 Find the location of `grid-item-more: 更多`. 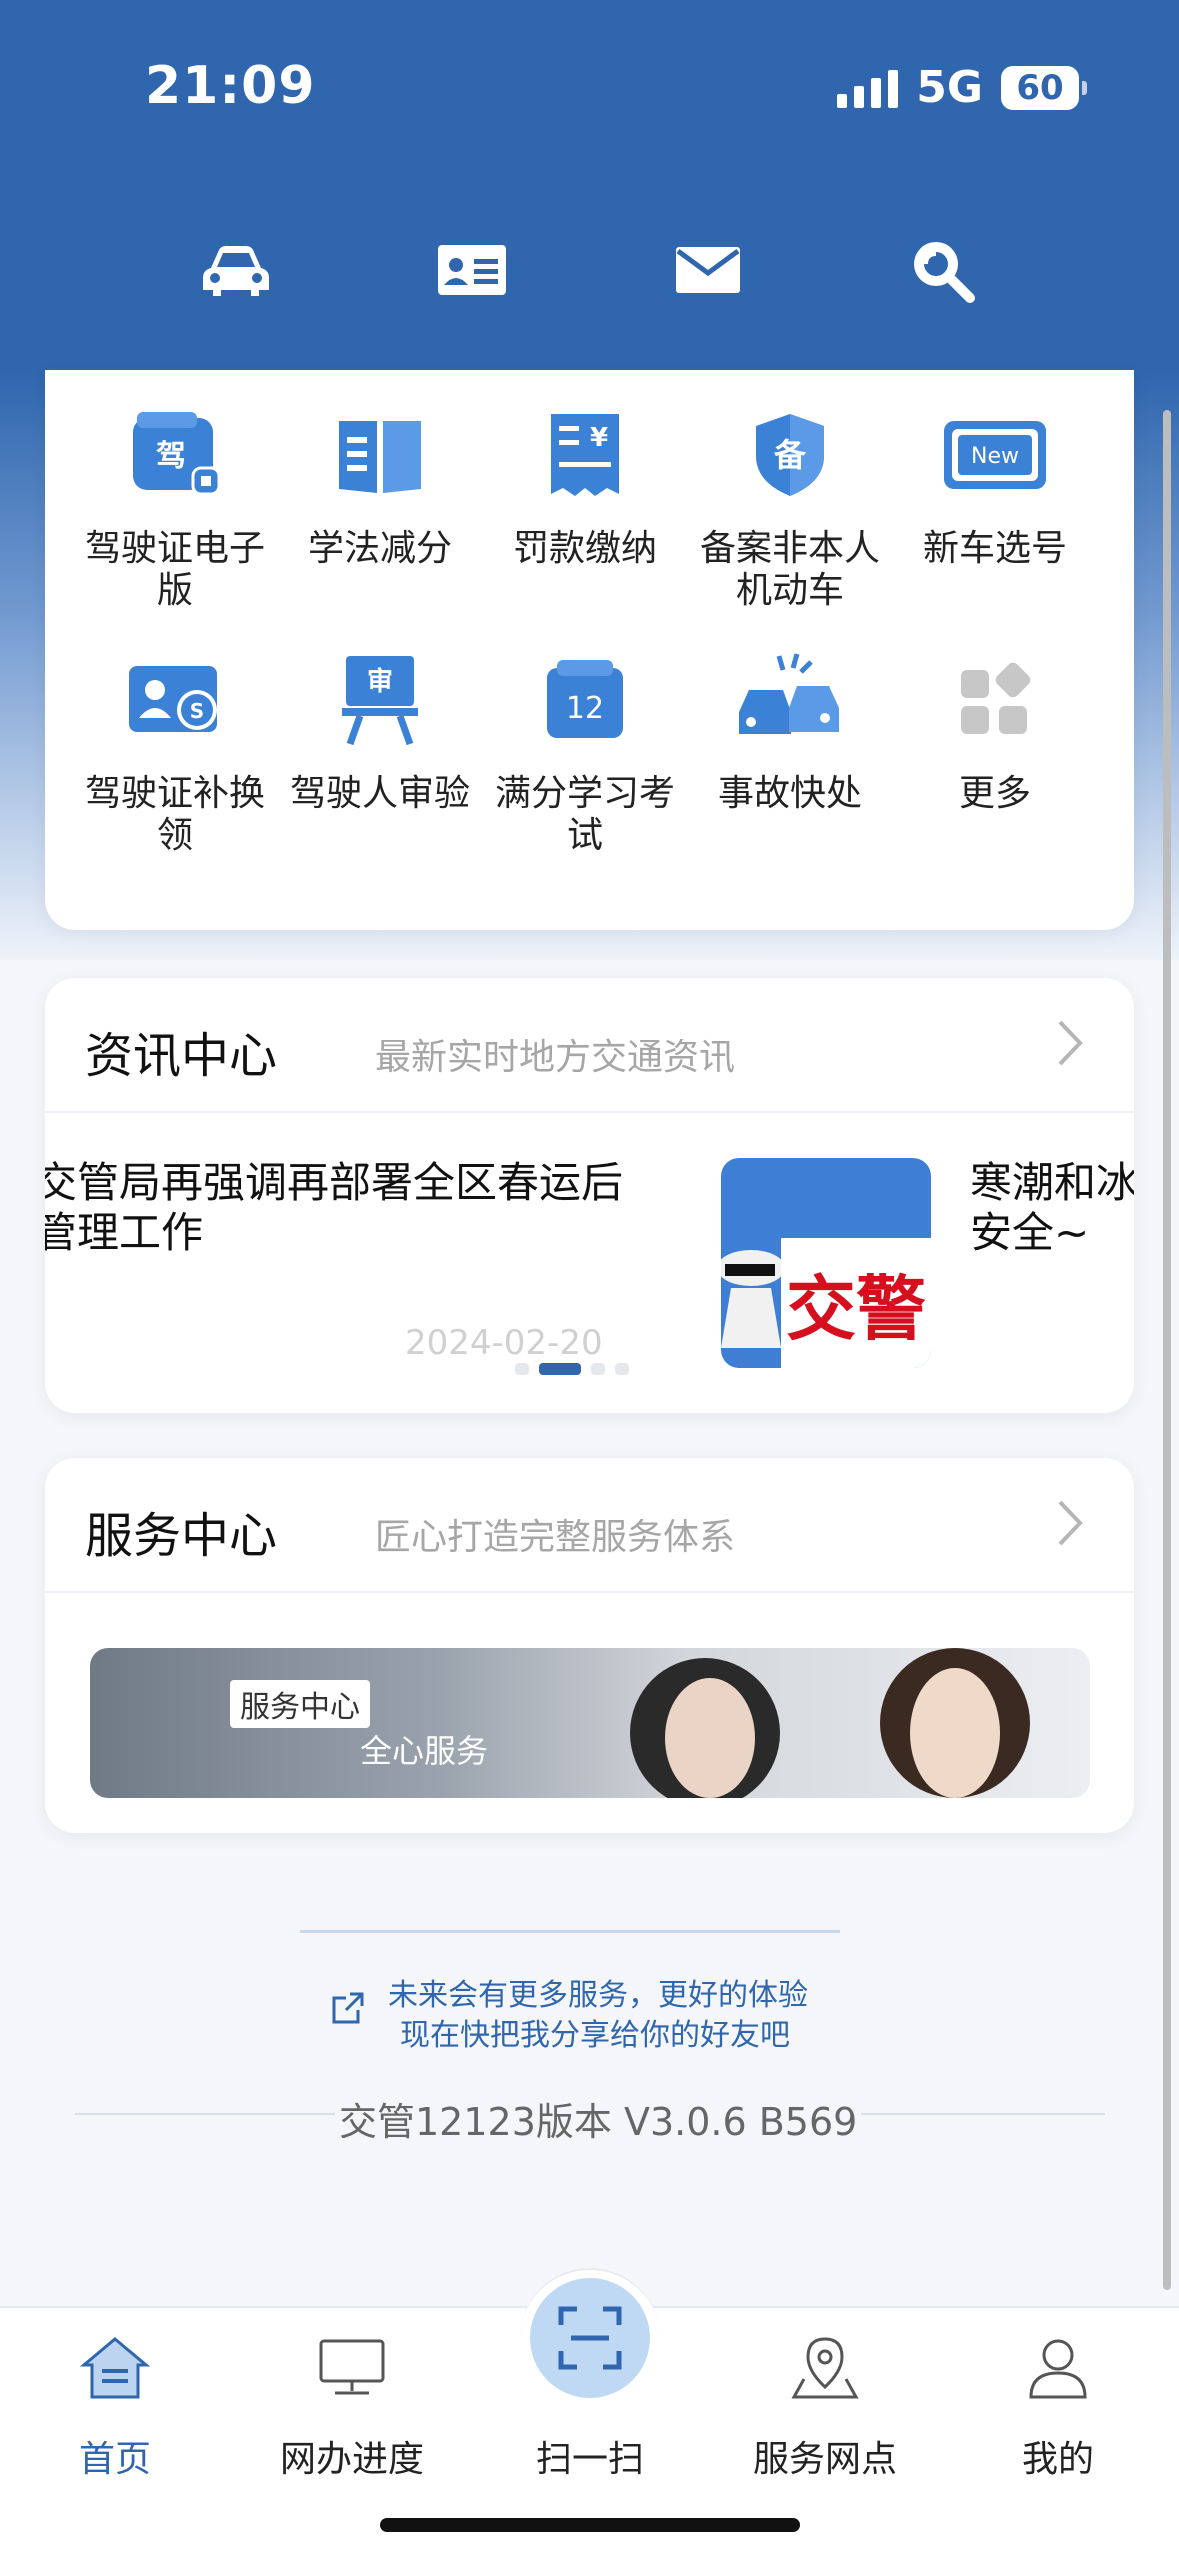

grid-item-more: 更多 is located at coordinates (995, 730).